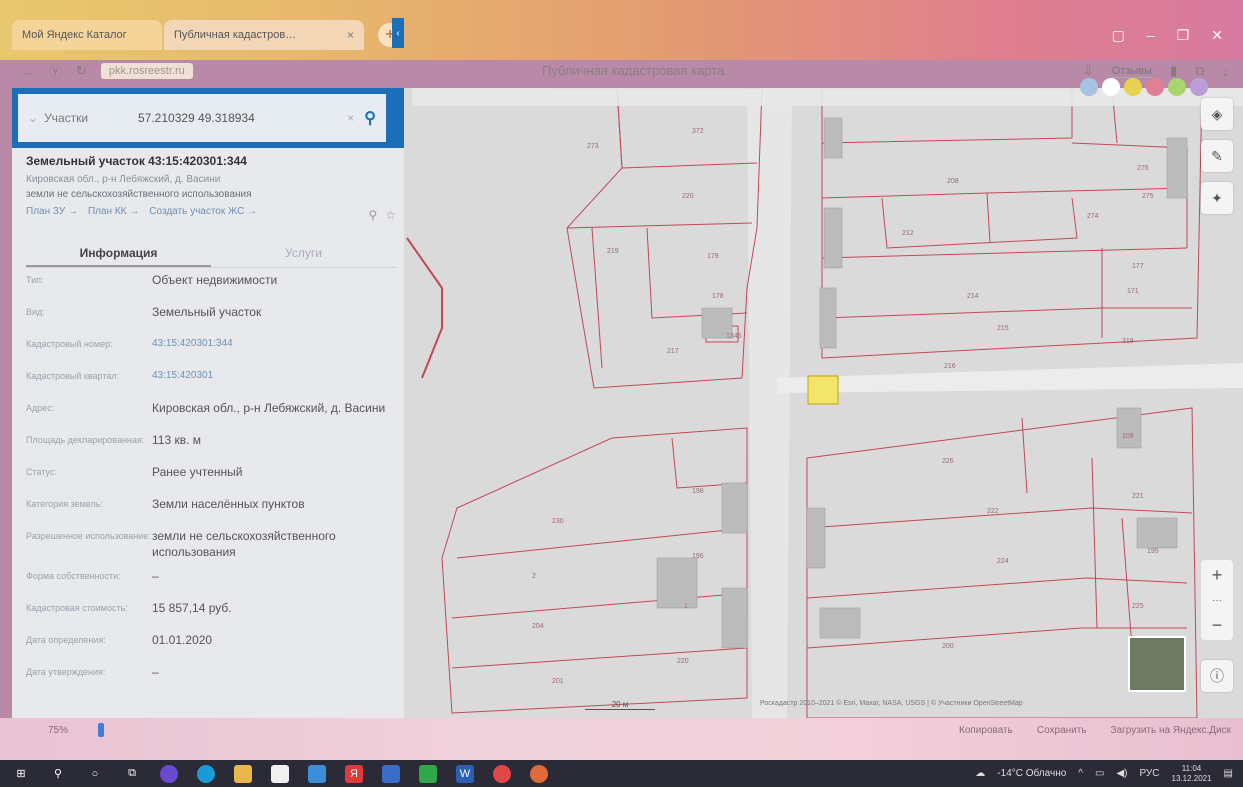 The width and height of the screenshot is (1243, 787). Describe the element at coordinates (1121, 773) in the screenshot. I see `volume-icon: ◀)` at that location.